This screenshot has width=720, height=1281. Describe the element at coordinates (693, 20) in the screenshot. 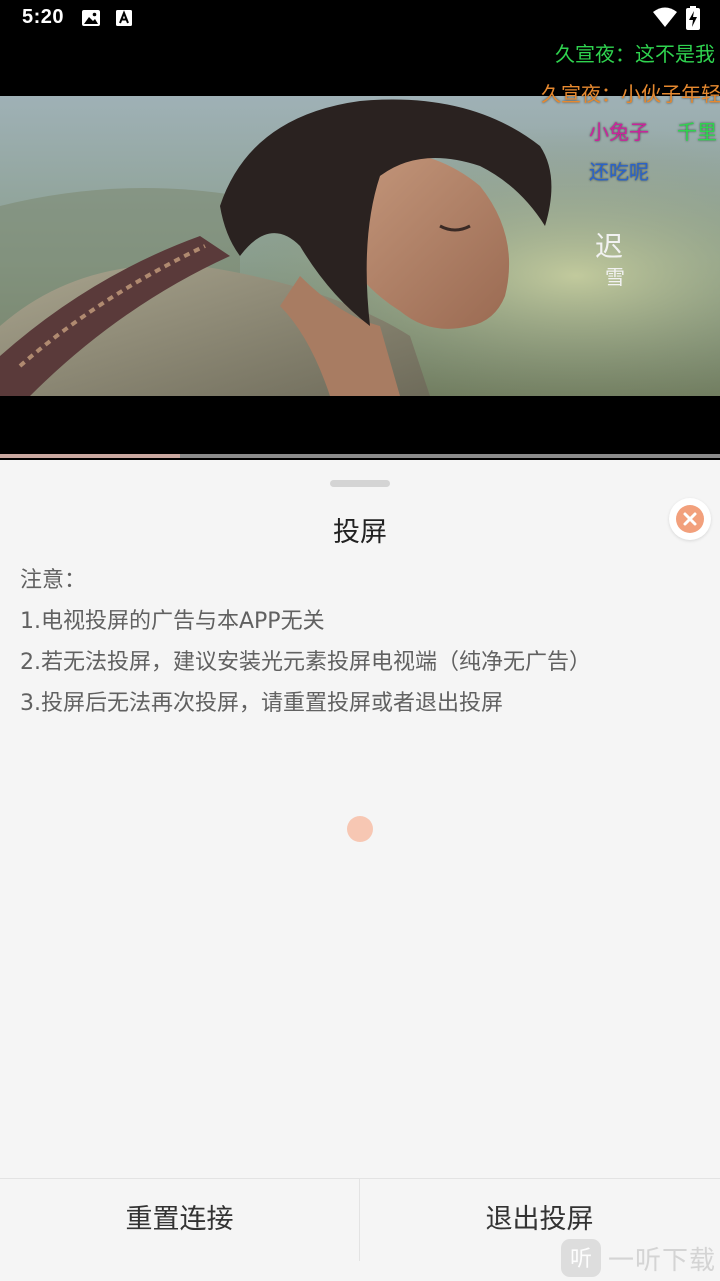

I see `battery-charging-icon` at that location.